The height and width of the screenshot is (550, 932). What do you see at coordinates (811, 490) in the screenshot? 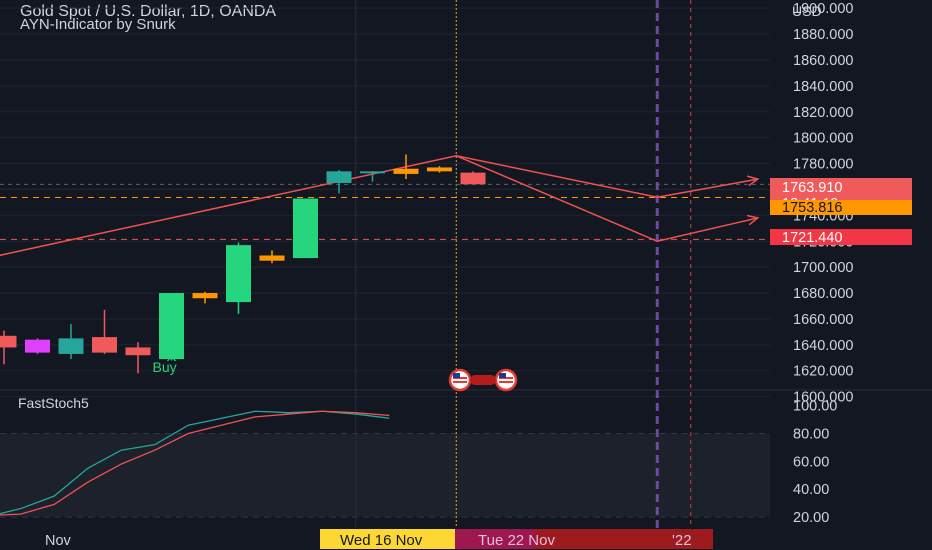
I see `stoch-tick-label: 40.00` at bounding box center [811, 490].